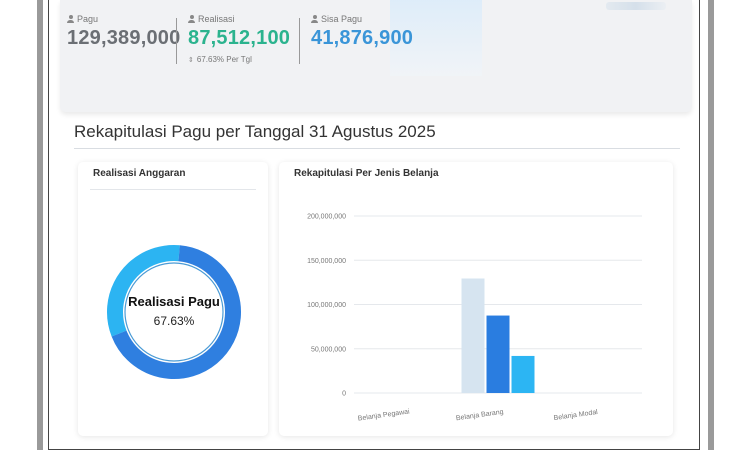 The width and height of the screenshot is (750, 450). Describe the element at coordinates (173, 189) in the screenshot. I see `card-divider` at that location.